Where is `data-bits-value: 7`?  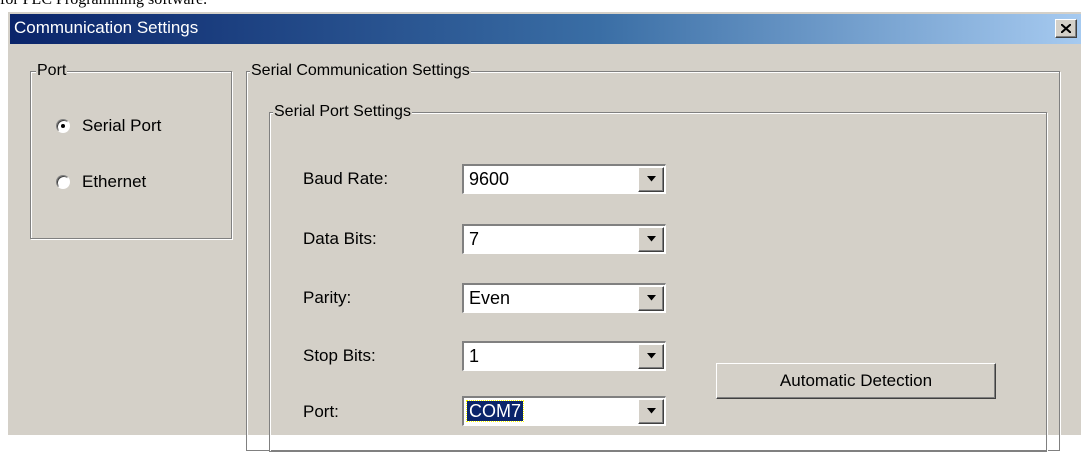 data-bits-value: 7 is located at coordinates (474, 239).